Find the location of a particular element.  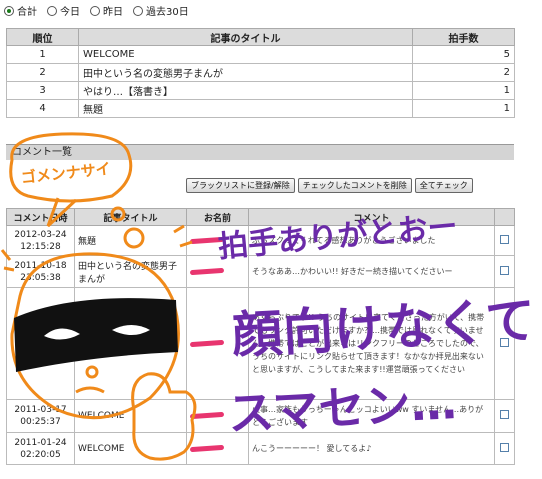

checkbox-header is located at coordinates (504, 217).